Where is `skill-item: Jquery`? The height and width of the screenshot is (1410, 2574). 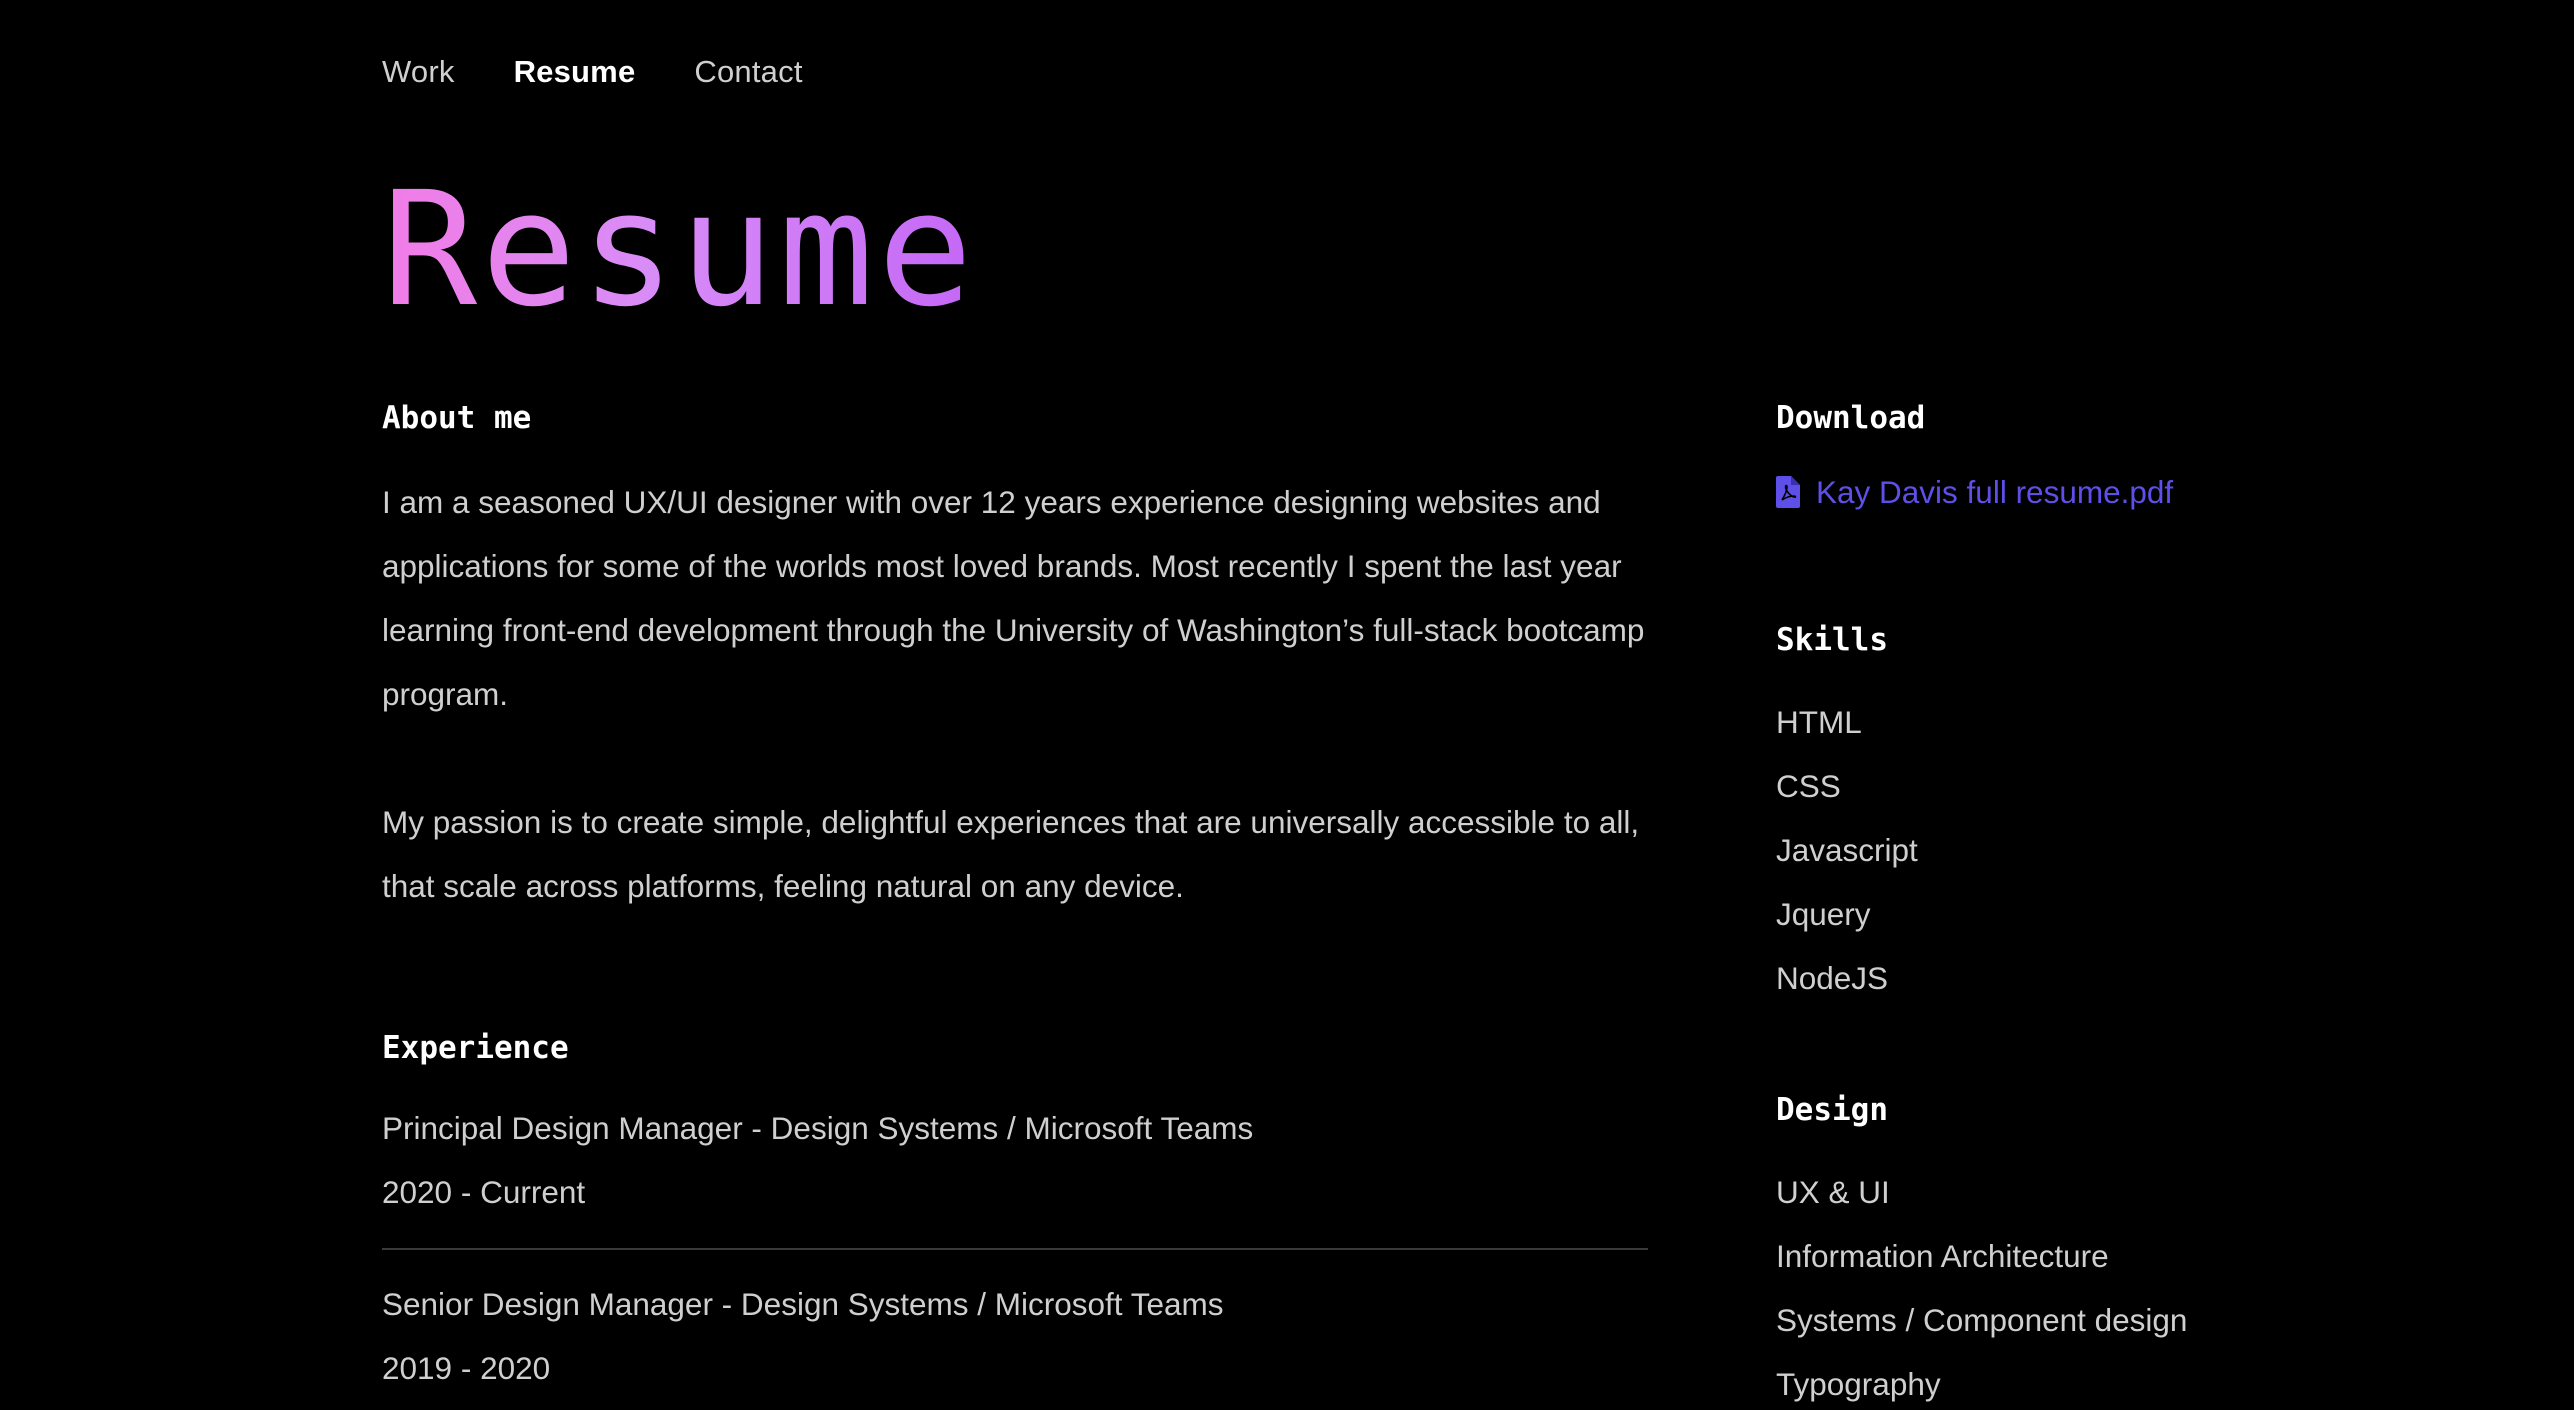
skill-item: Jquery is located at coordinates (1823, 914).